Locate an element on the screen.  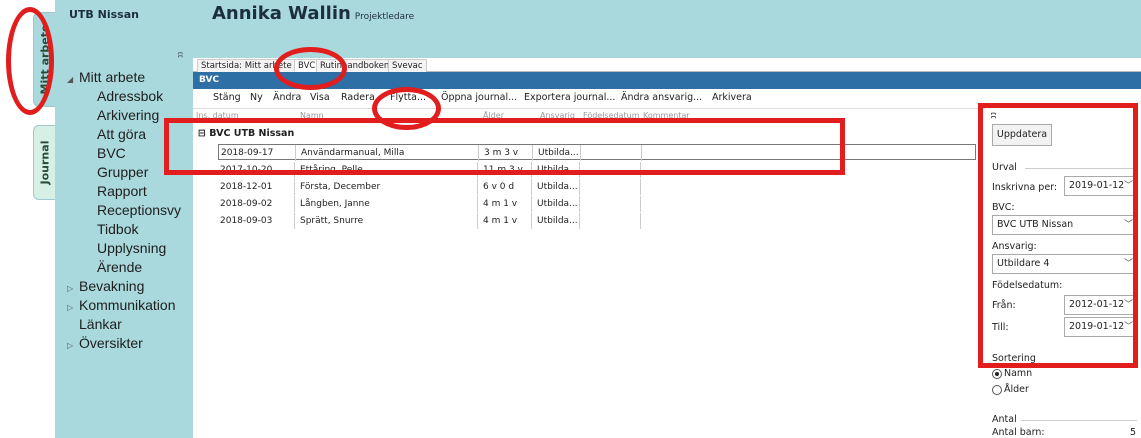
nav-item: Adressbok is located at coordinates (118, 96).